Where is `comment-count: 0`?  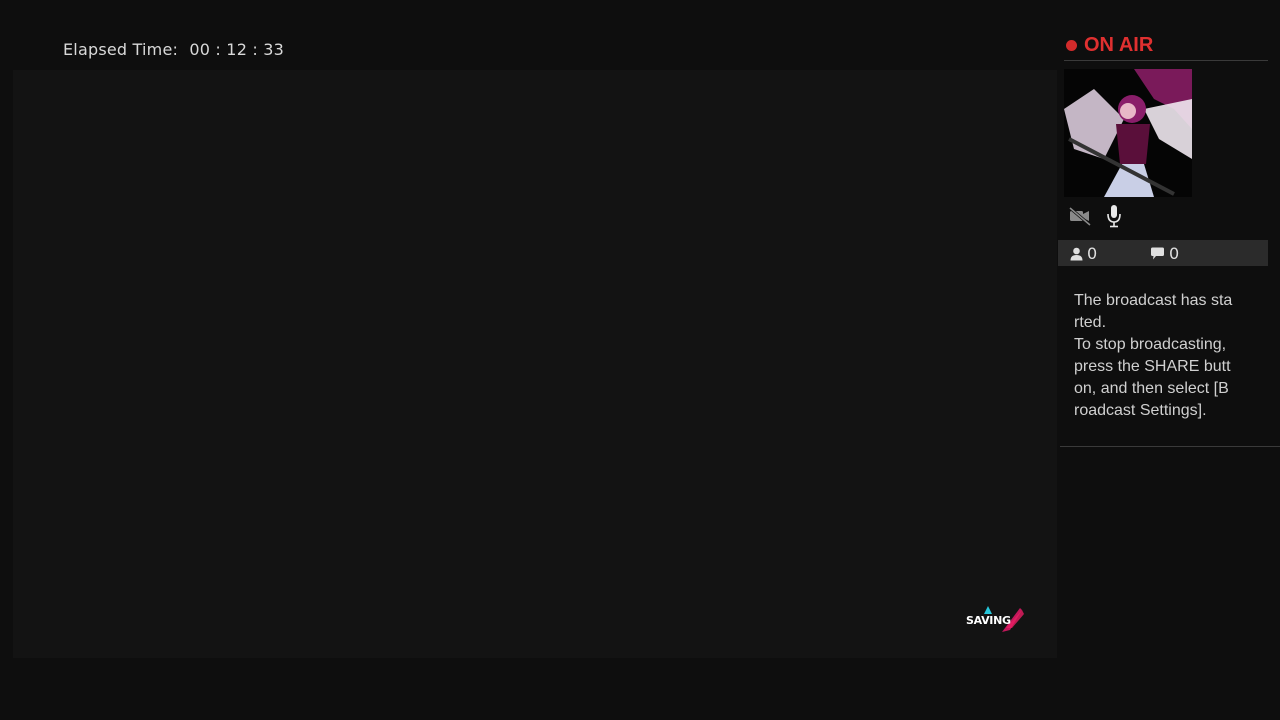 comment-count: 0 is located at coordinates (1164, 253).